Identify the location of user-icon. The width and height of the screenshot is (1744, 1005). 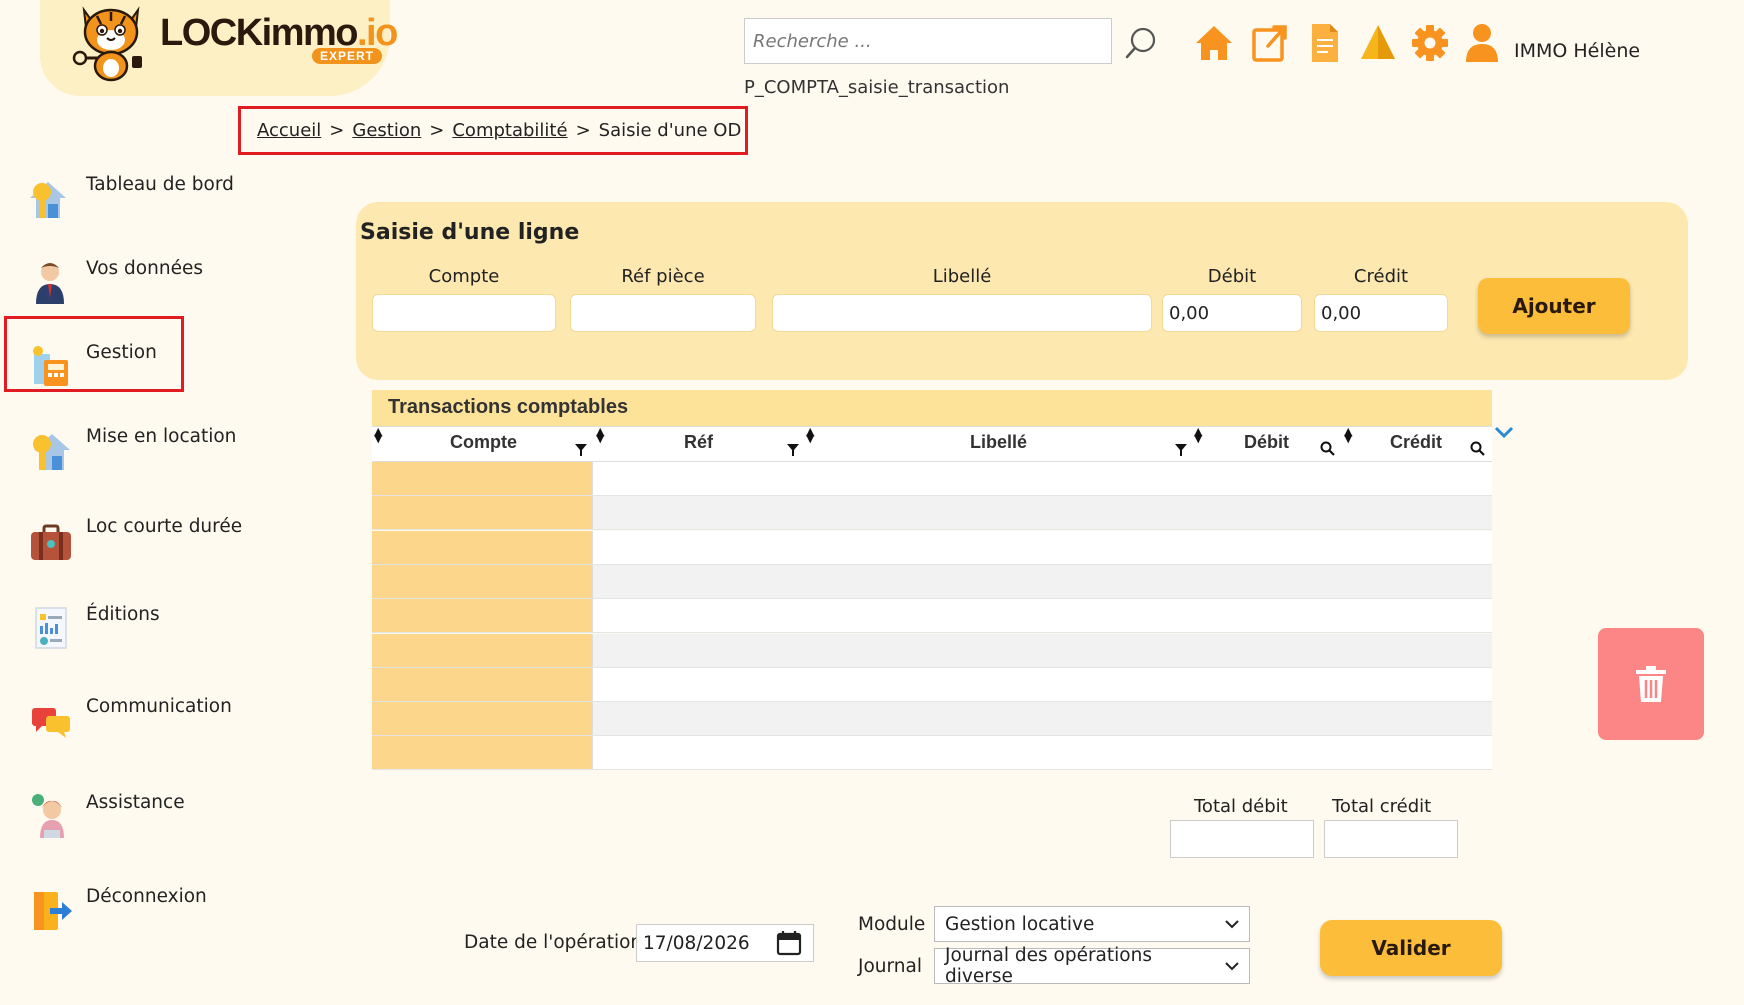
(1482, 43).